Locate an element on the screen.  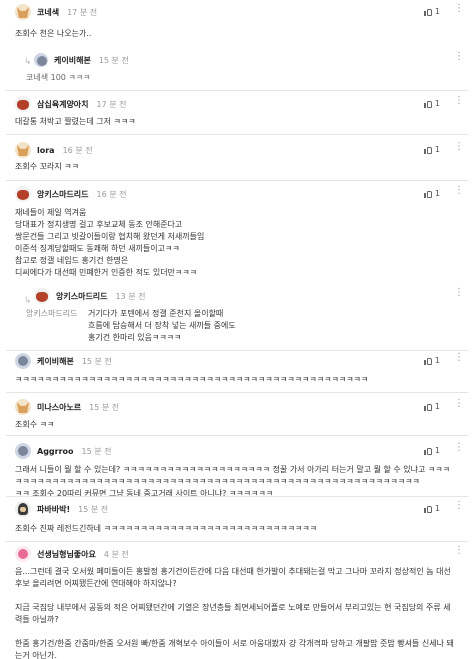
user-nickname: 코네색 is located at coordinates (48, 12).